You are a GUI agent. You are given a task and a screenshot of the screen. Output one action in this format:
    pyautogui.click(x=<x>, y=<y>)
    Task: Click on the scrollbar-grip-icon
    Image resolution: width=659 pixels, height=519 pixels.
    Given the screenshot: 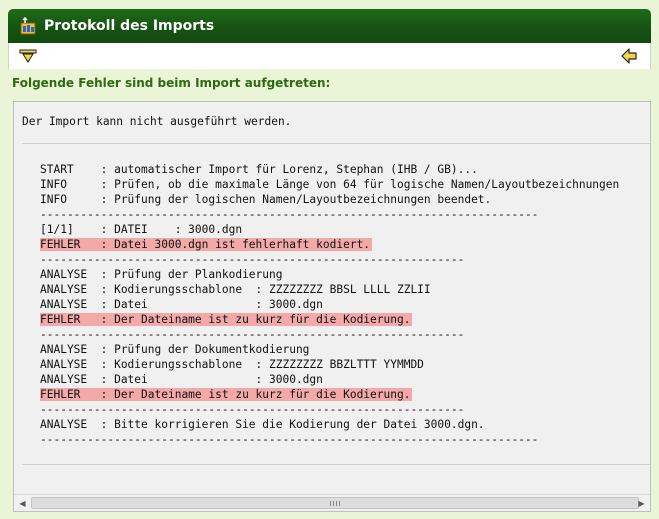 What is the action you would take?
    pyautogui.click(x=335, y=503)
    